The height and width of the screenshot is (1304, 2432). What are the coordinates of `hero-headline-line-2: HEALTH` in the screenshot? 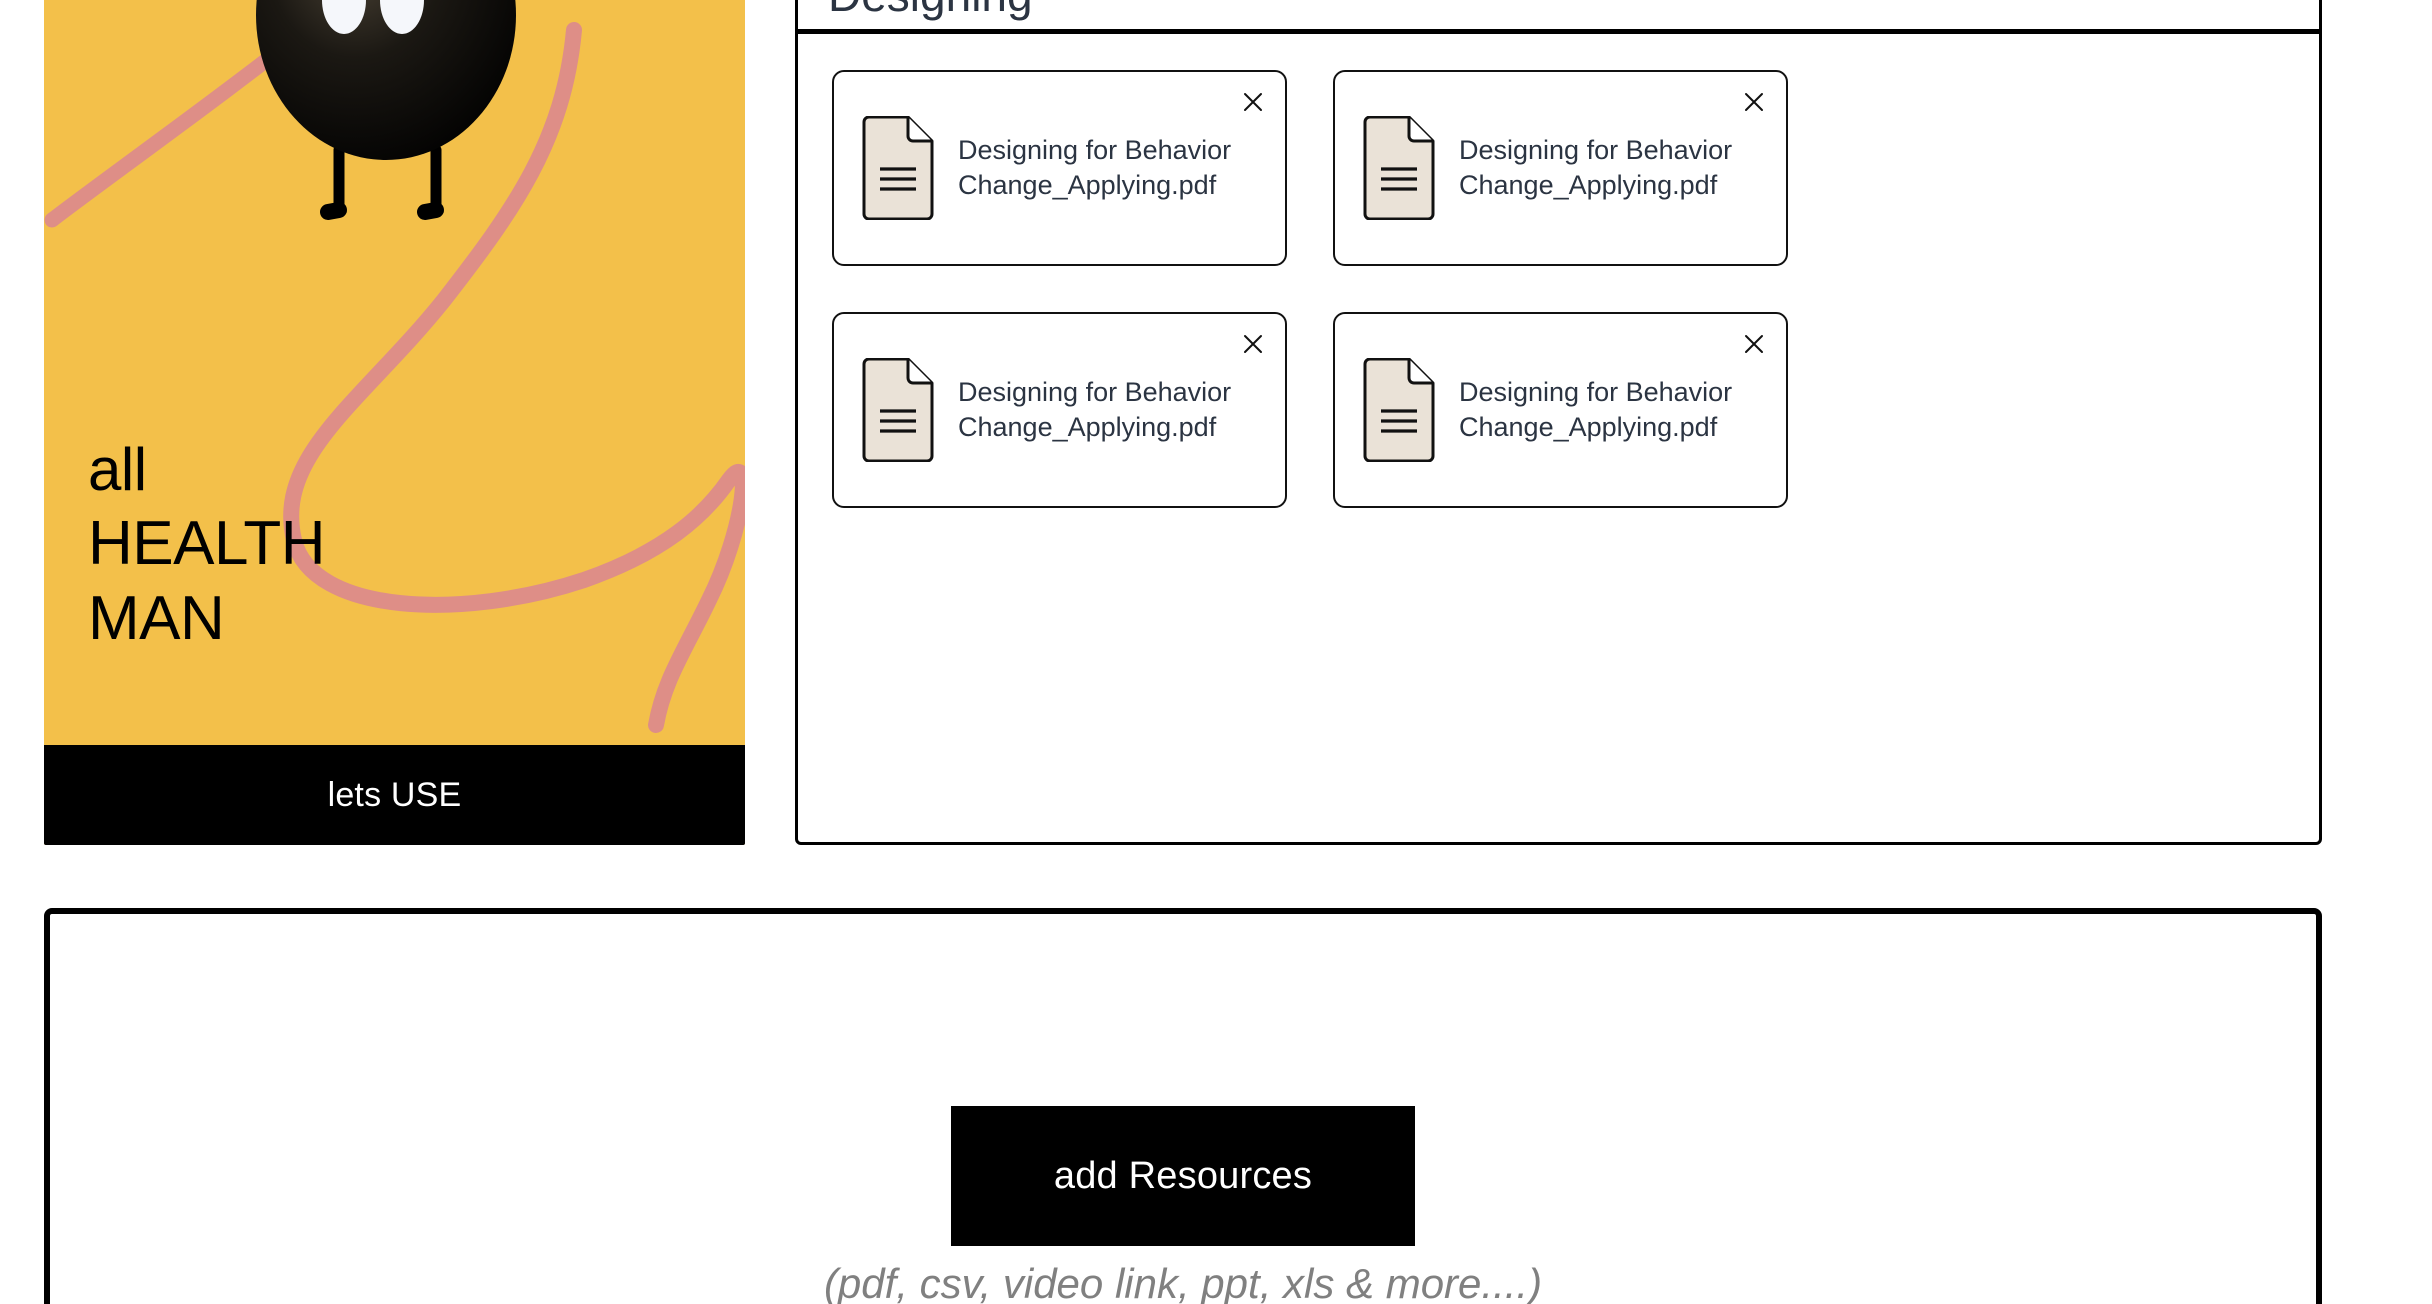 It's located at (207, 543).